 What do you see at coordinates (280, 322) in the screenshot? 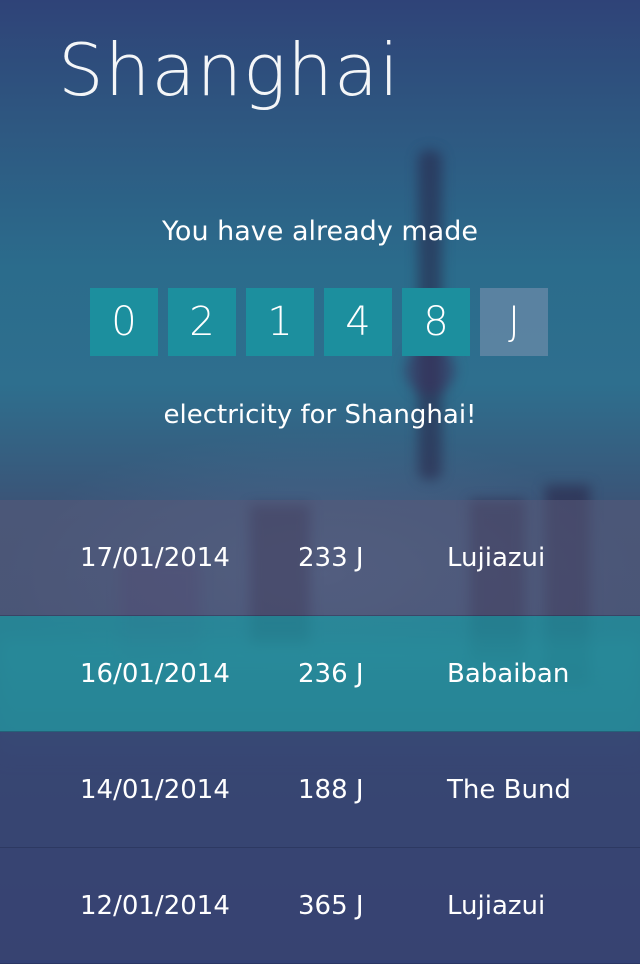
I see `counter-digit: 1` at bounding box center [280, 322].